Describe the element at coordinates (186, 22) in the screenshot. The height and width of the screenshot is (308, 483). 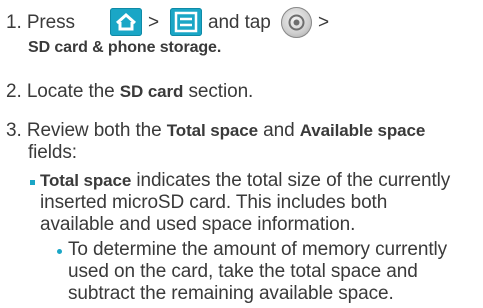
I see `menu-icon` at that location.